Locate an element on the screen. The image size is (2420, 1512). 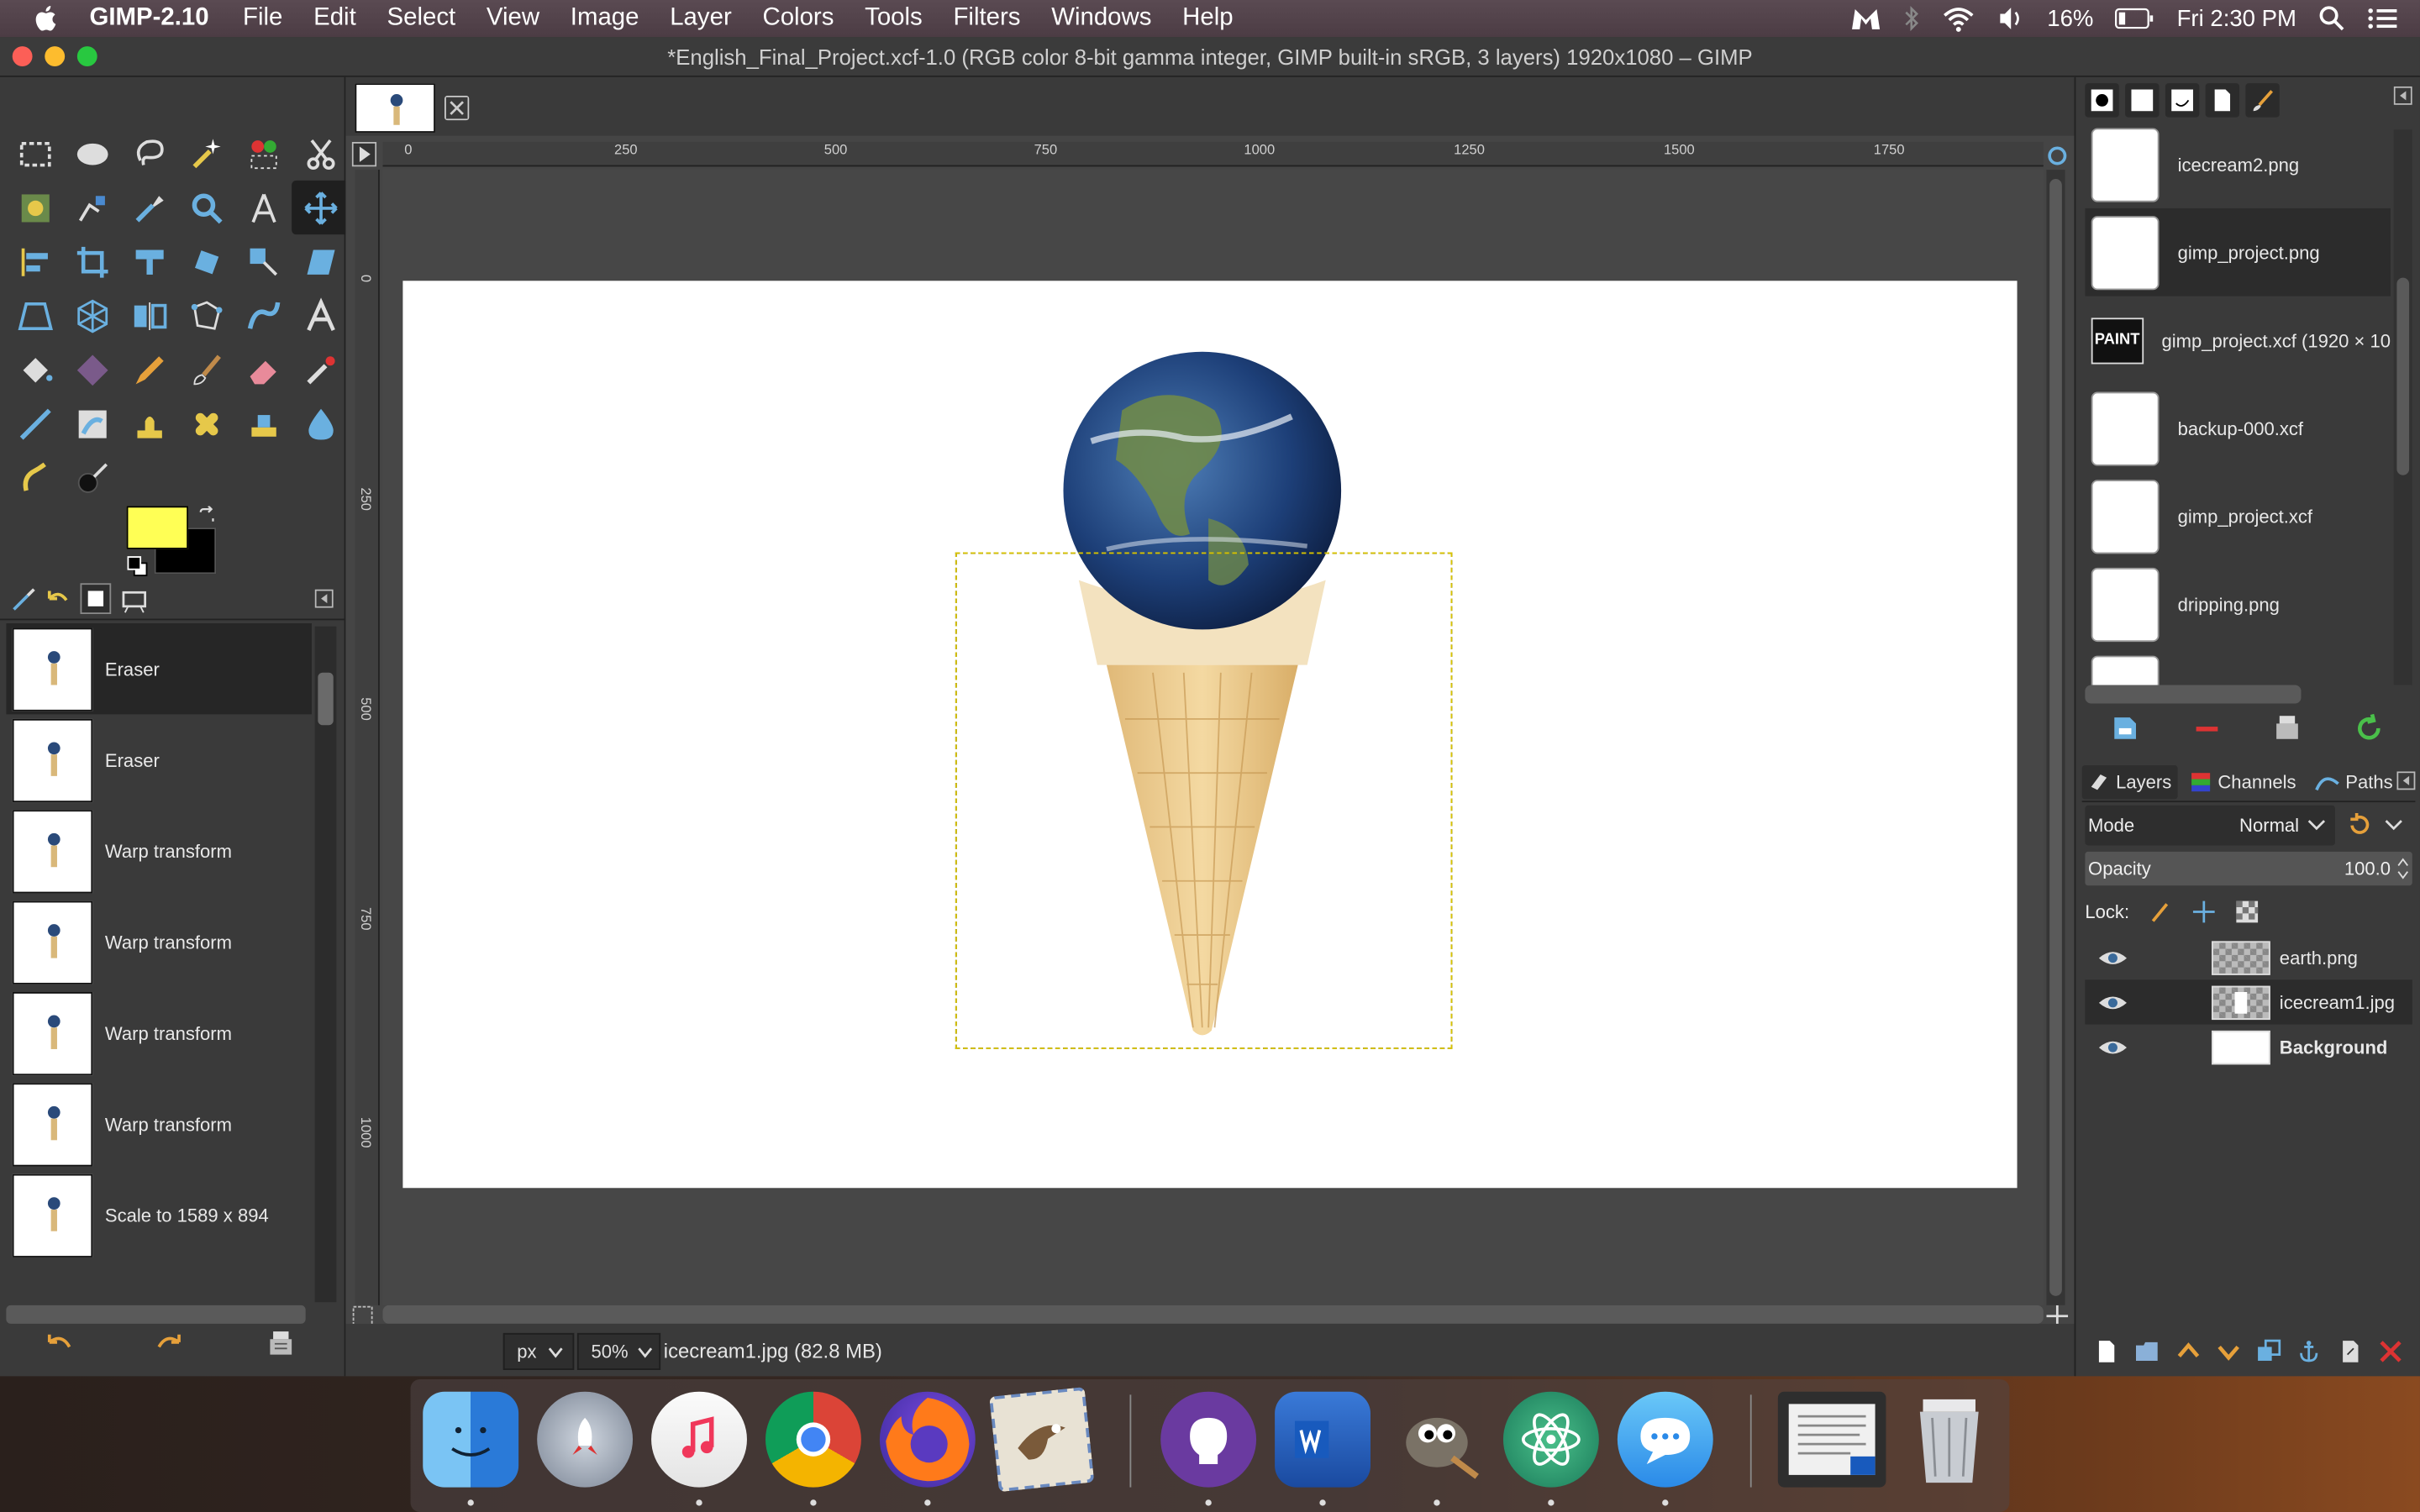
clear-history-icon is located at coordinates (2287, 728).